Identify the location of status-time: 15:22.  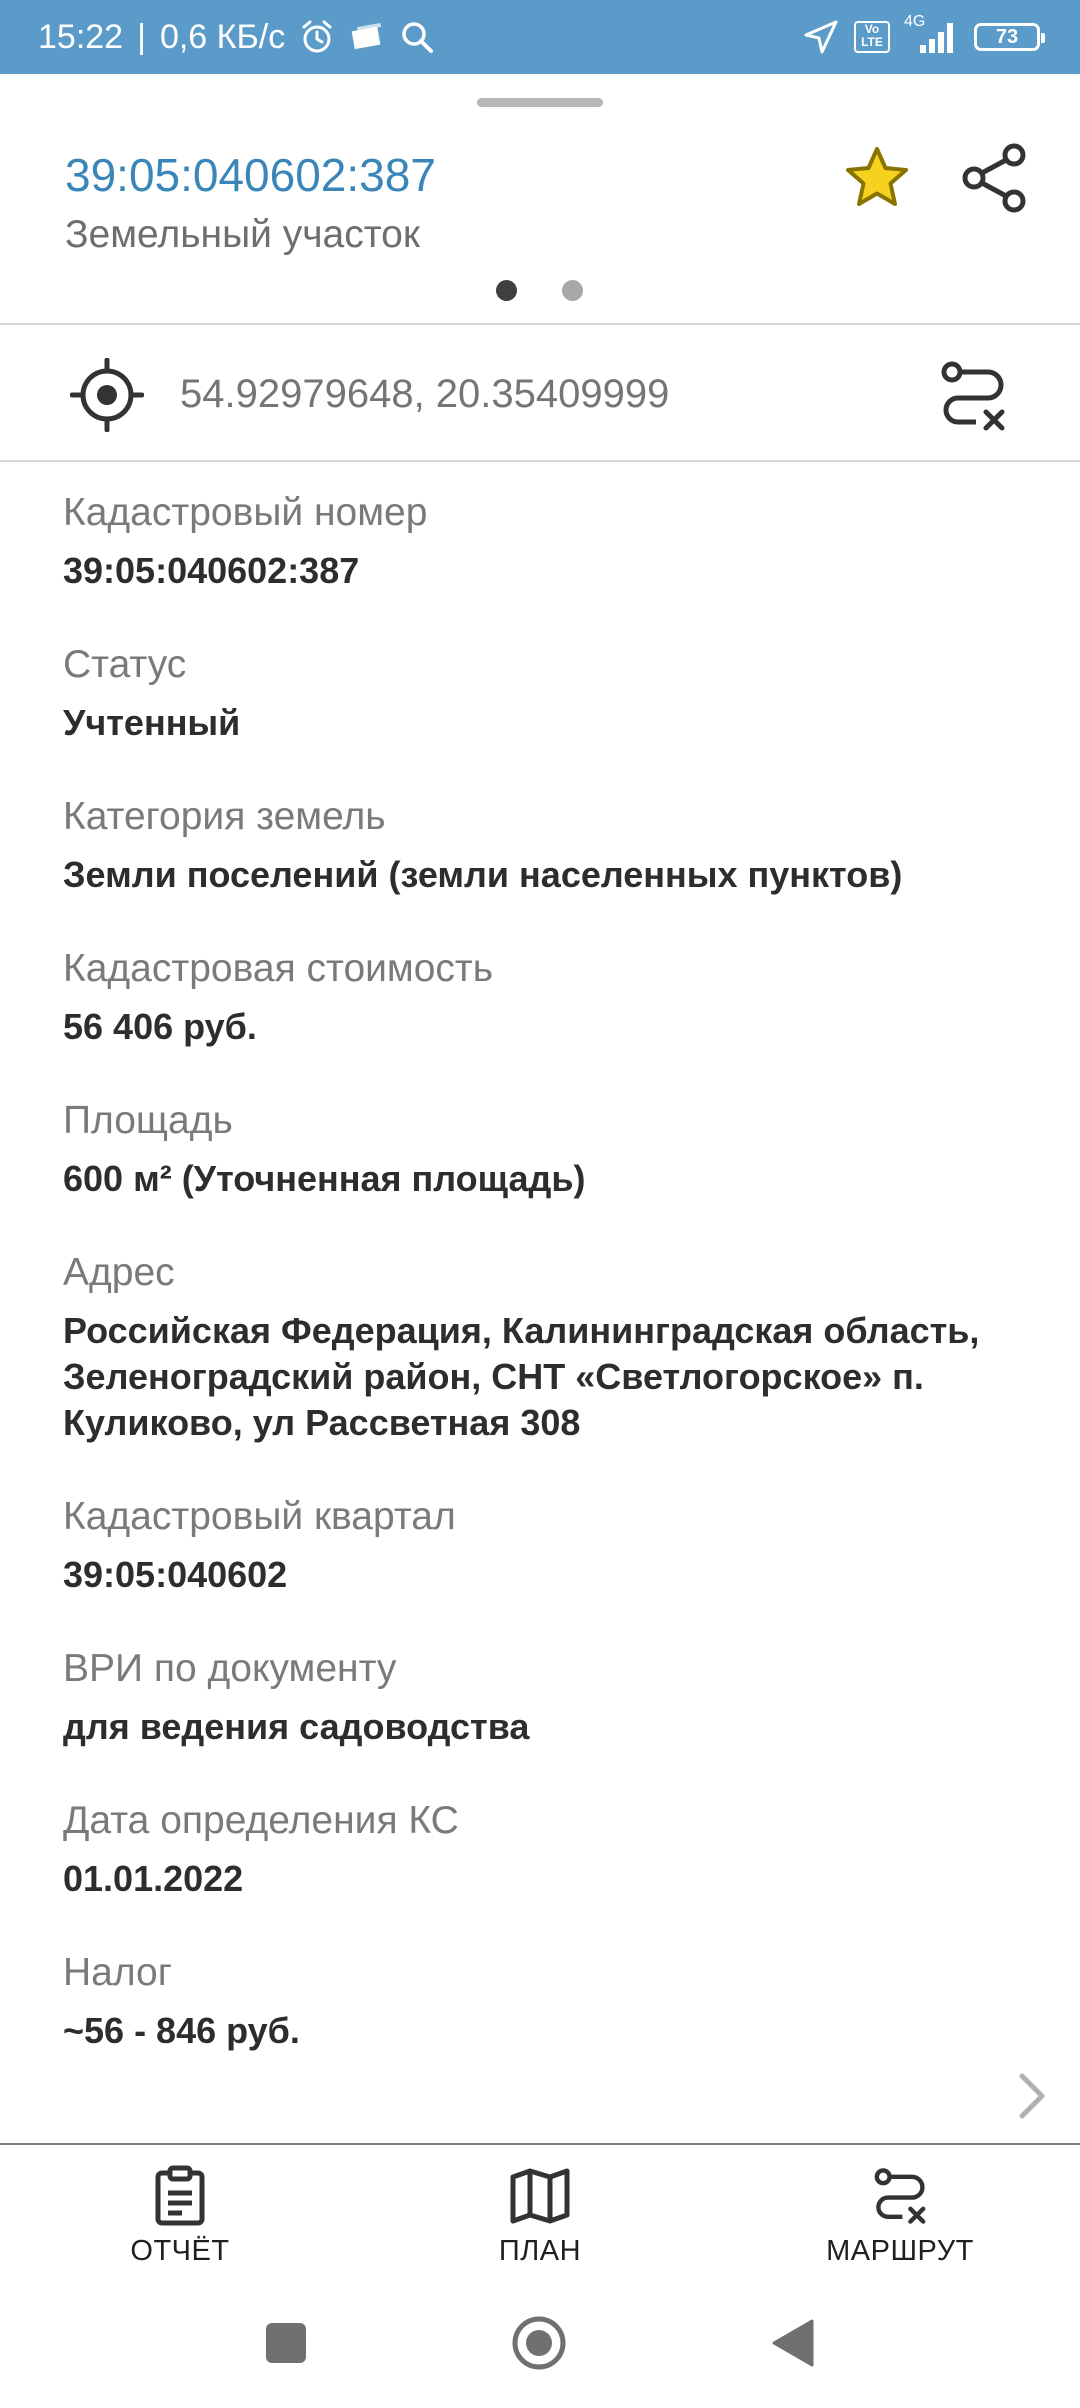
(81, 36).